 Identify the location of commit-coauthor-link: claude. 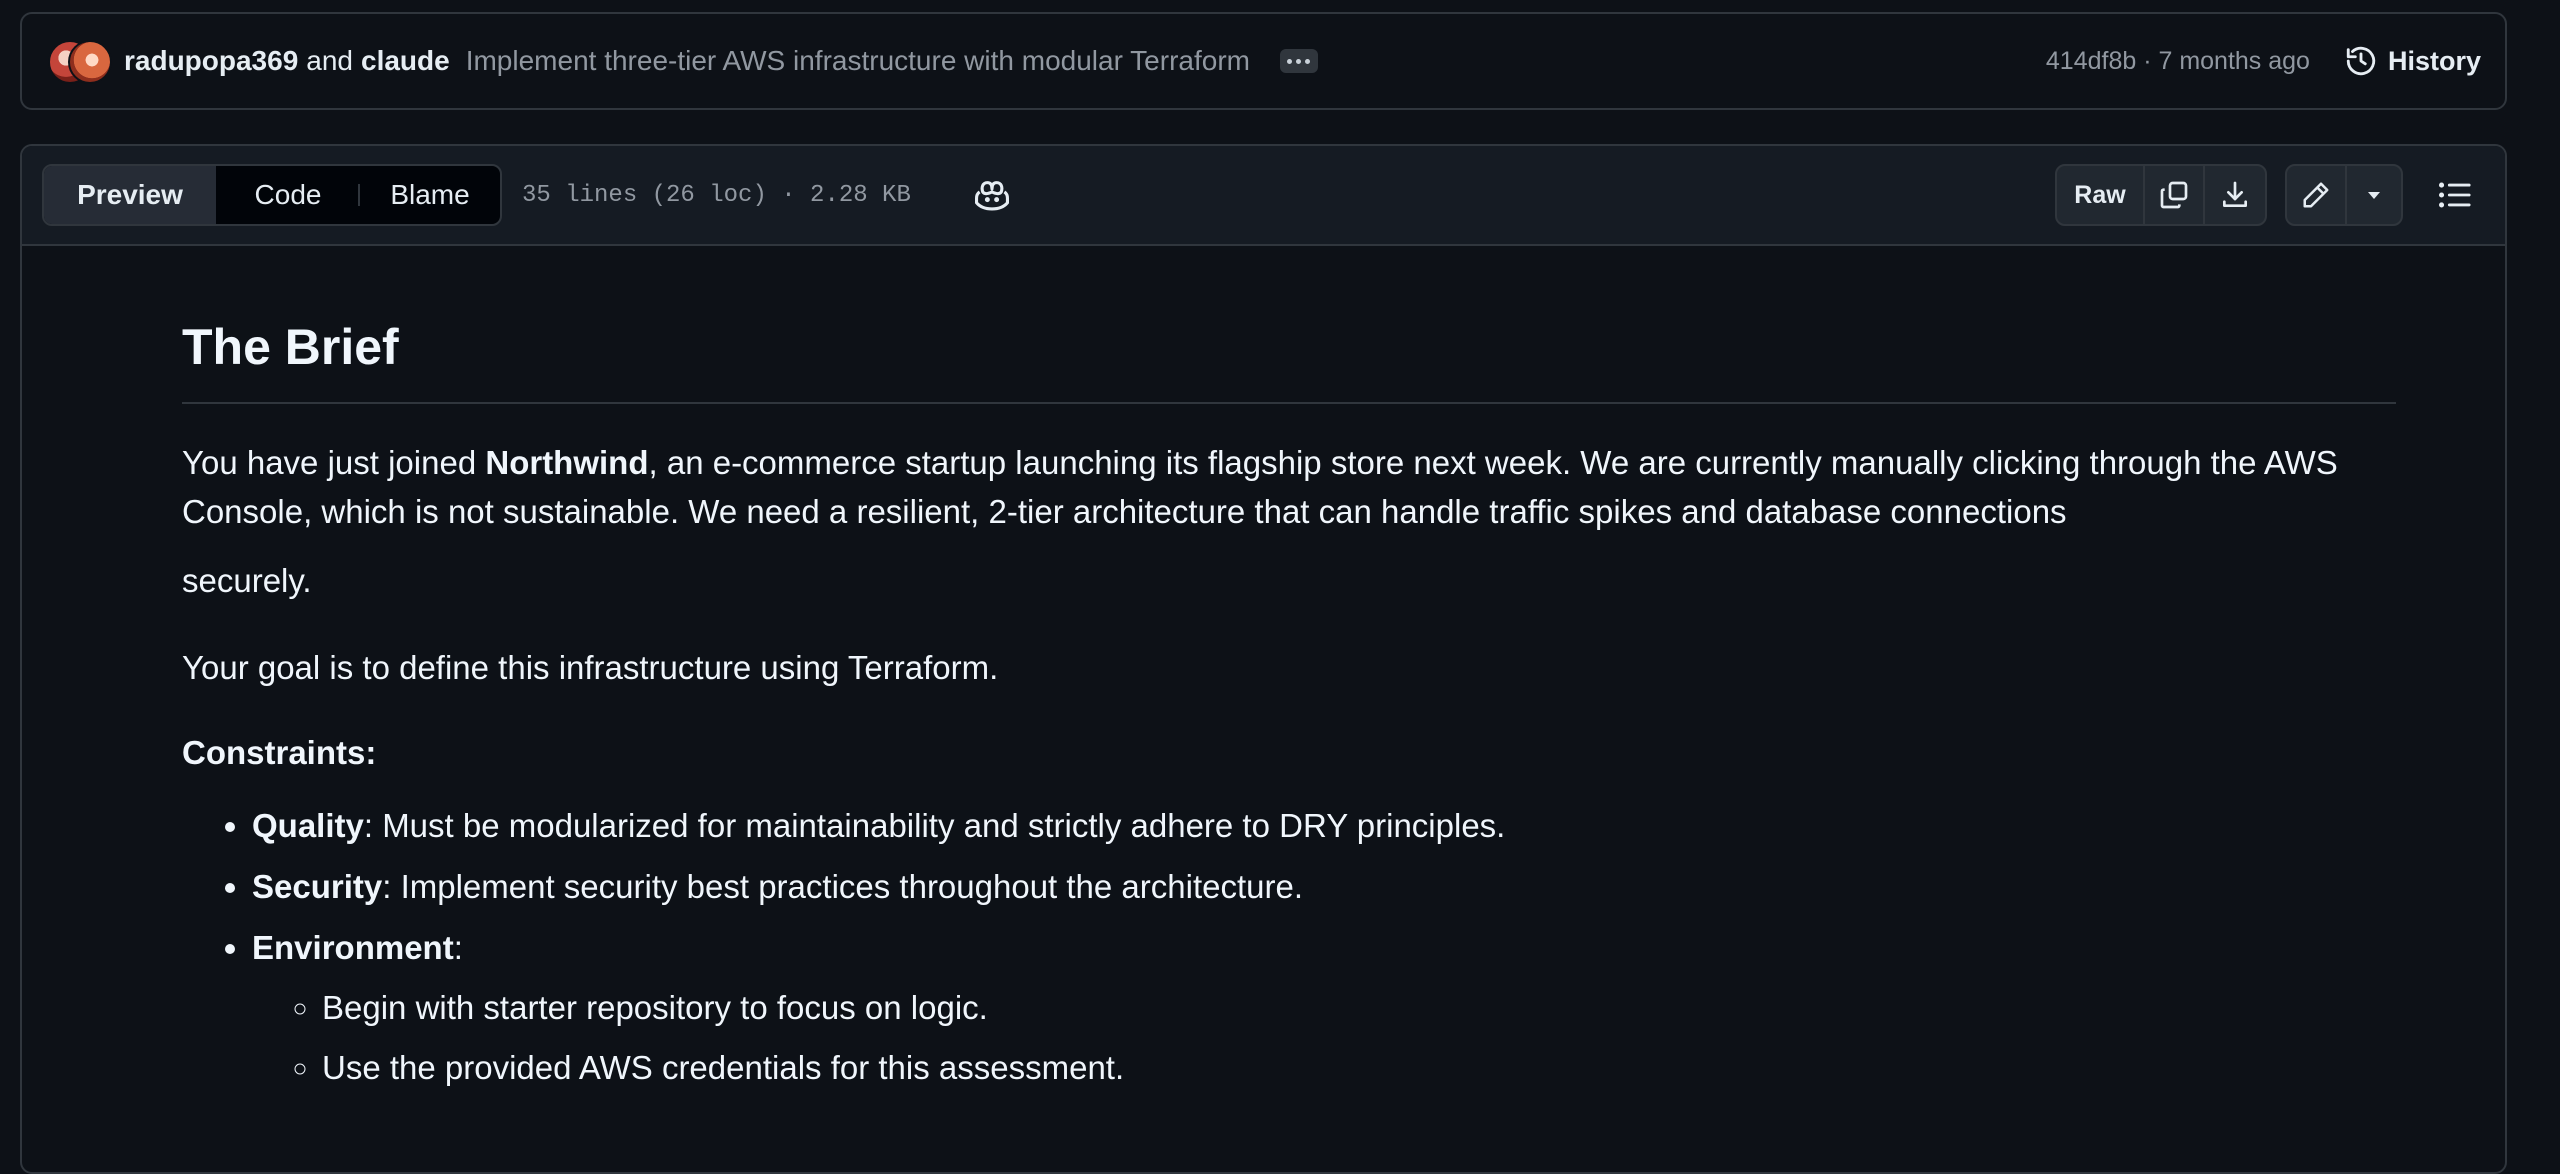
(405, 61).